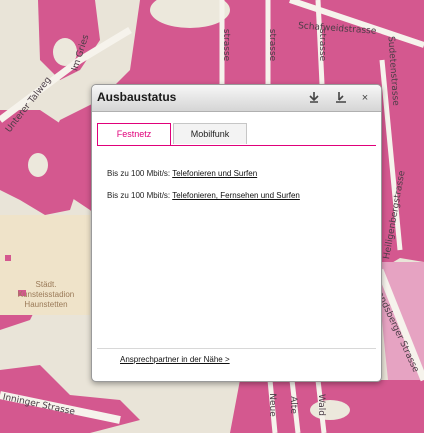 This screenshot has width=424, height=433. What do you see at coordinates (214, 173) in the screenshot?
I see `product-link: Telefonieren und Surfen` at bounding box center [214, 173].